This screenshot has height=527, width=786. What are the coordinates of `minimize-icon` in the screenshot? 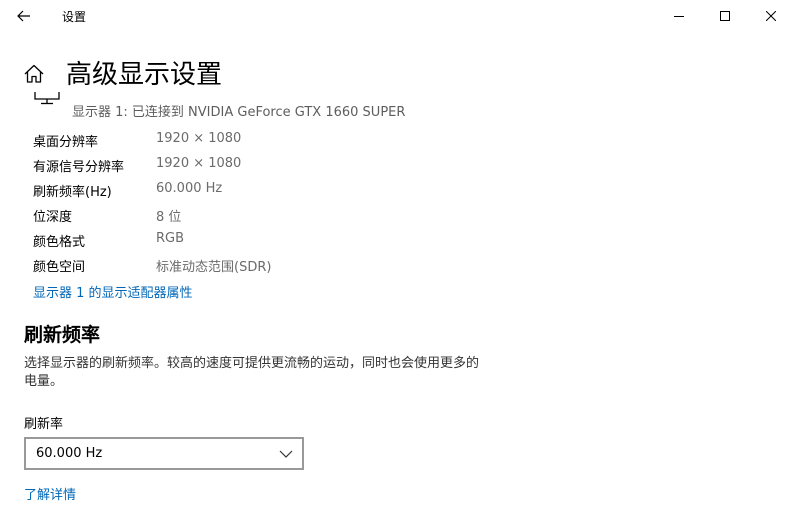 It's located at (679, 16).